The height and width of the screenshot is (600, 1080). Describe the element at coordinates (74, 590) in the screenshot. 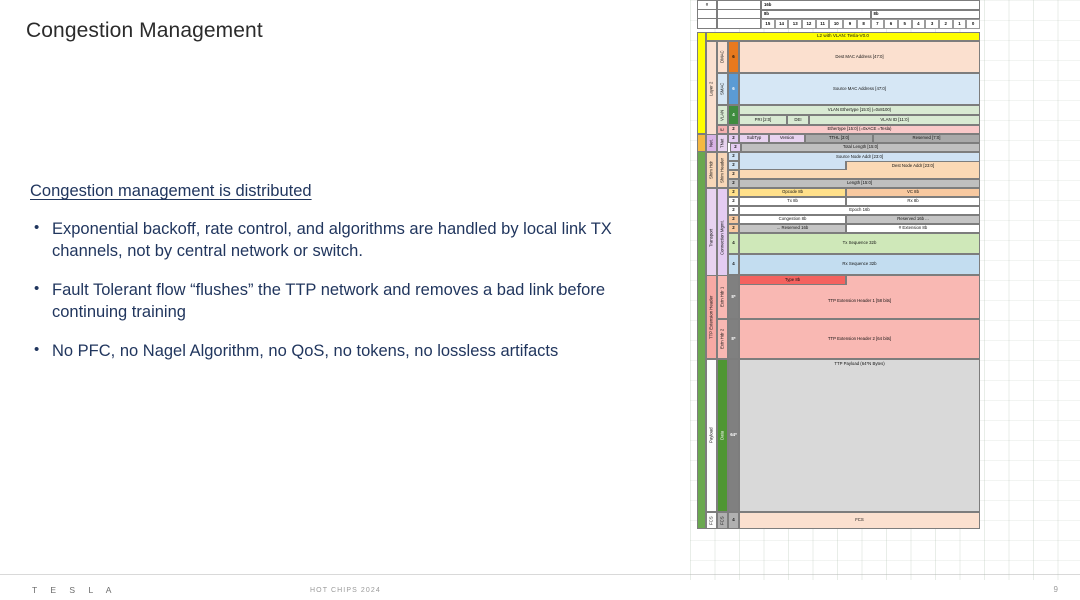

I see `tesla-logo: T E S L A` at that location.